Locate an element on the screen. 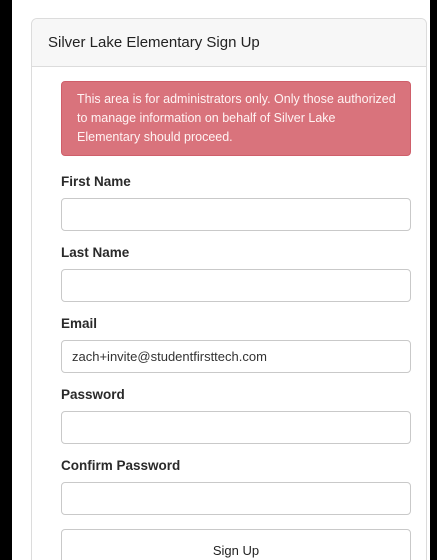 The image size is (437, 560). last-name-input is located at coordinates (236, 285).